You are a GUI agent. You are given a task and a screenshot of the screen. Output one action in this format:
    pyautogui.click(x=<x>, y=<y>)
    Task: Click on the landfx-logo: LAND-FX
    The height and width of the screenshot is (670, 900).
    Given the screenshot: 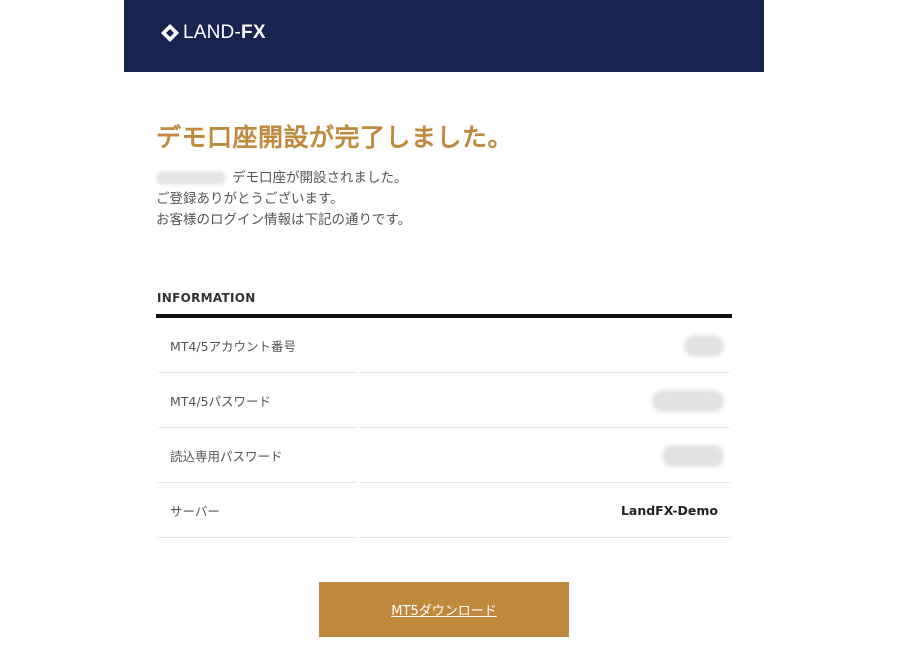 What is the action you would take?
    pyautogui.click(x=213, y=33)
    